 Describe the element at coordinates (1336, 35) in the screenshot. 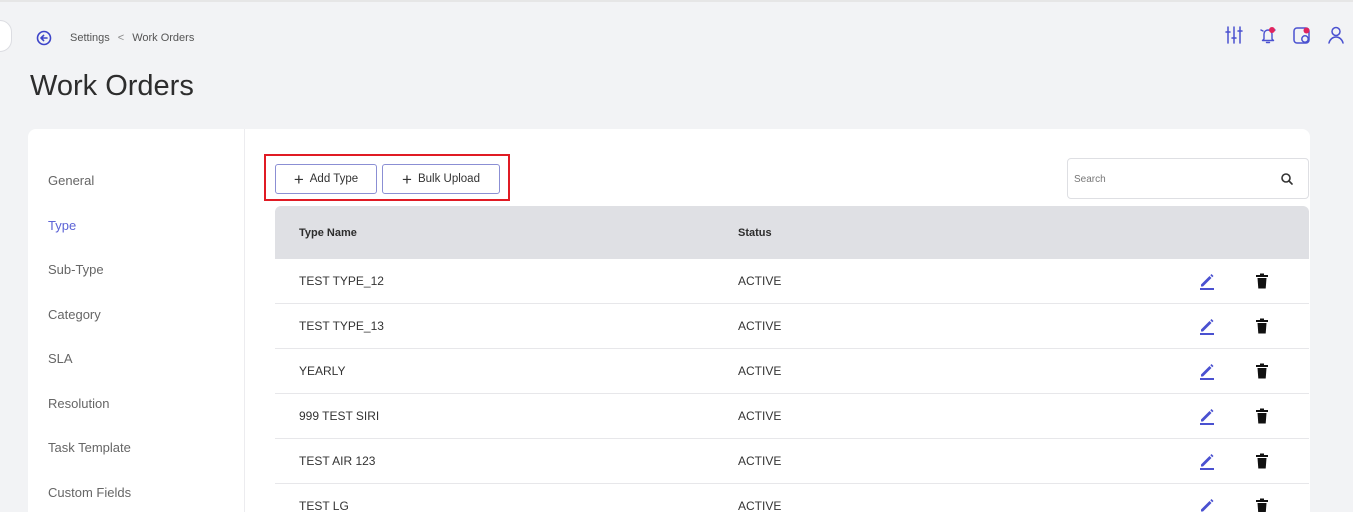

I see `user-icon` at that location.